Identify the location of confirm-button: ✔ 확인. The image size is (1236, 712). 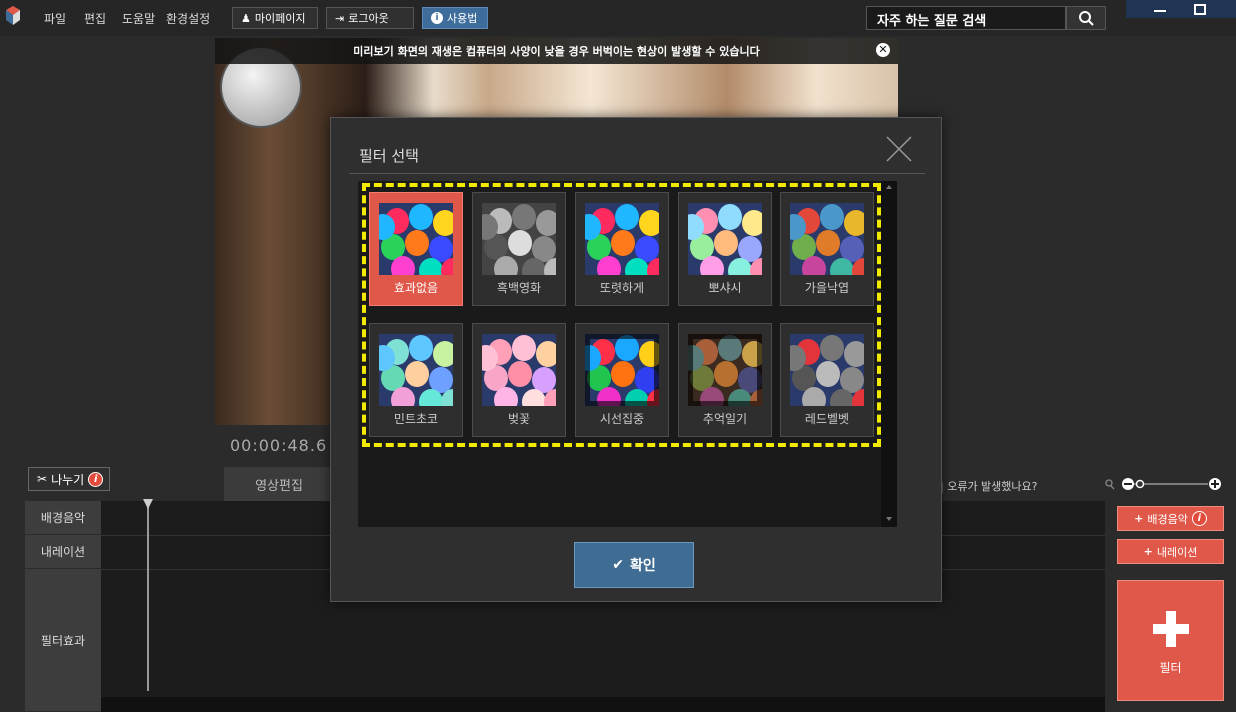
(634, 565).